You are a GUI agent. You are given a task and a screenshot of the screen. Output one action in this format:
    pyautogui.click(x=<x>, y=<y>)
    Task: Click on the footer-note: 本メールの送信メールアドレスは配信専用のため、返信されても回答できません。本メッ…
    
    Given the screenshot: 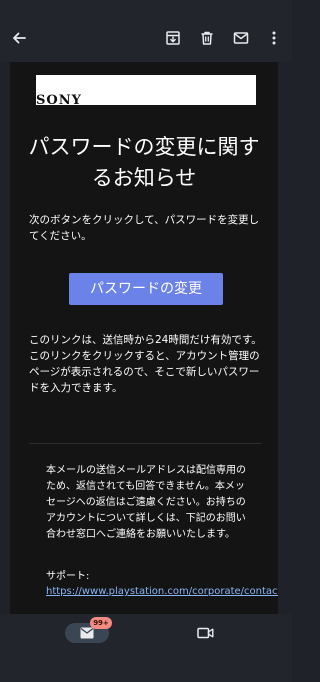 What is the action you would take?
    pyautogui.click(x=146, y=502)
    